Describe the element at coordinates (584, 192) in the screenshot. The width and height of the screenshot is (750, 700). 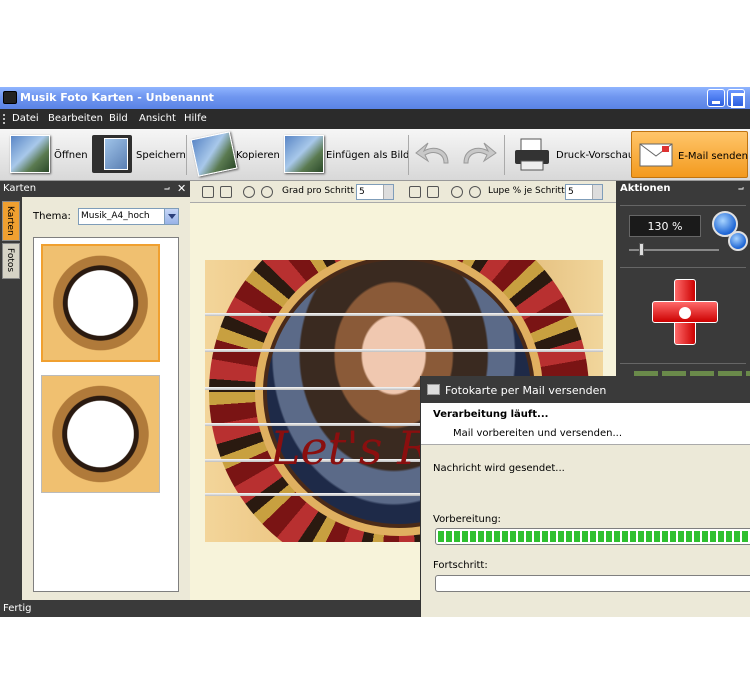
I see `lupe-spinner: 5` at that location.